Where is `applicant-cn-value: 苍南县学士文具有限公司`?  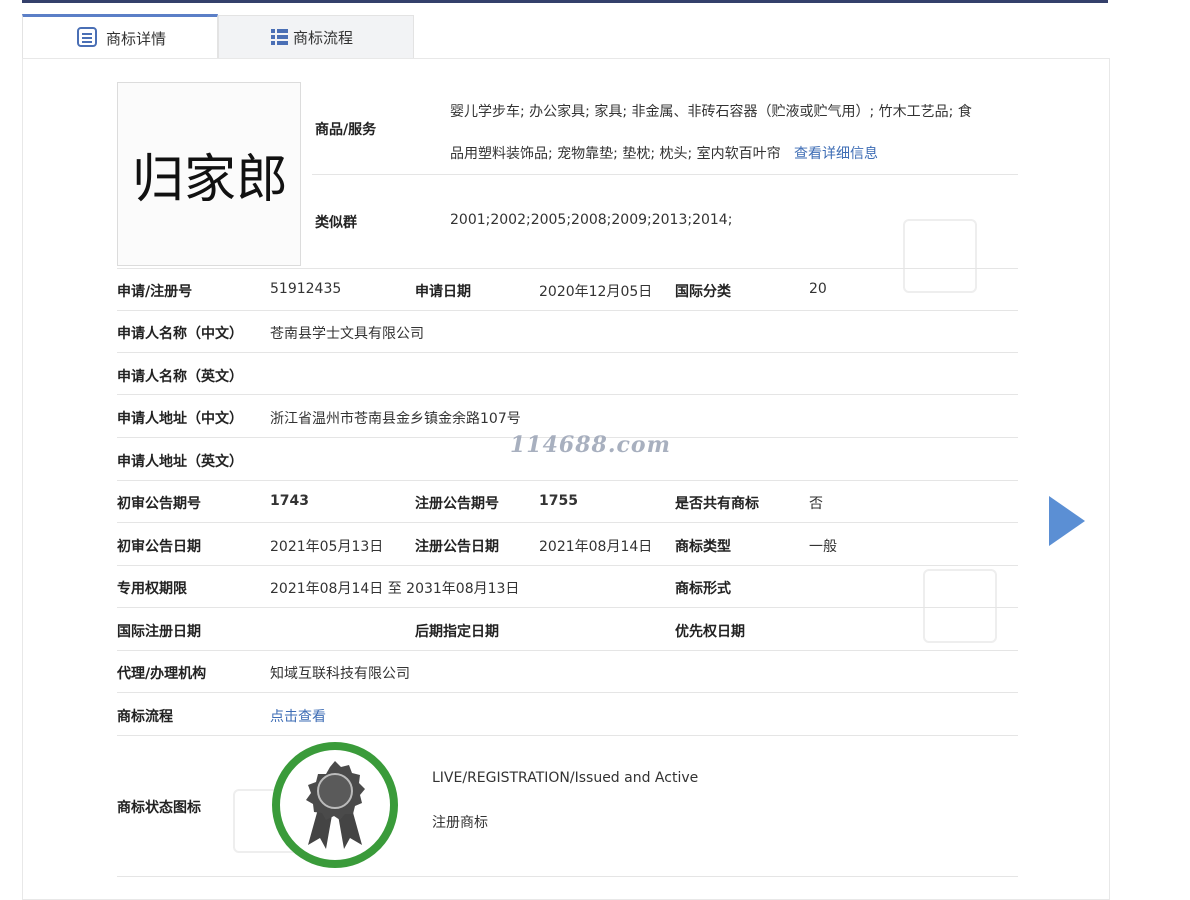
applicant-cn-value: 苍南县学士文具有限公司 is located at coordinates (347, 334).